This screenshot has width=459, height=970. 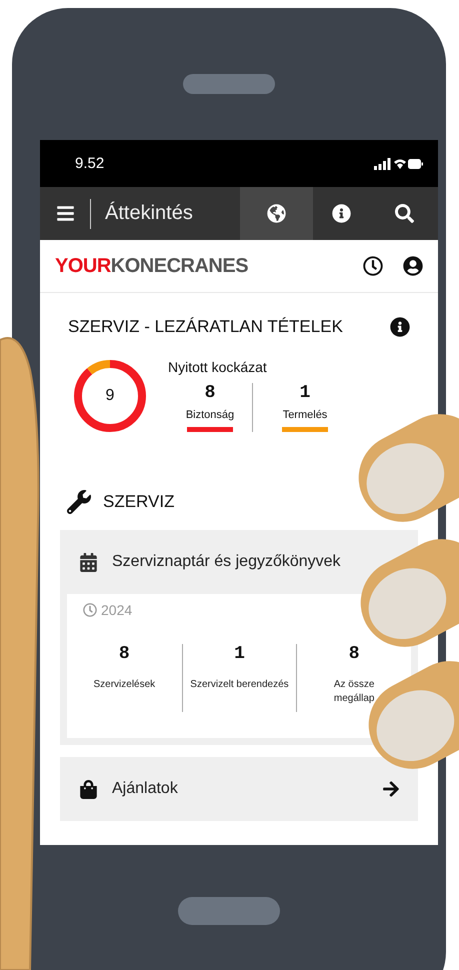 I want to click on status-icons, so click(x=399, y=164).